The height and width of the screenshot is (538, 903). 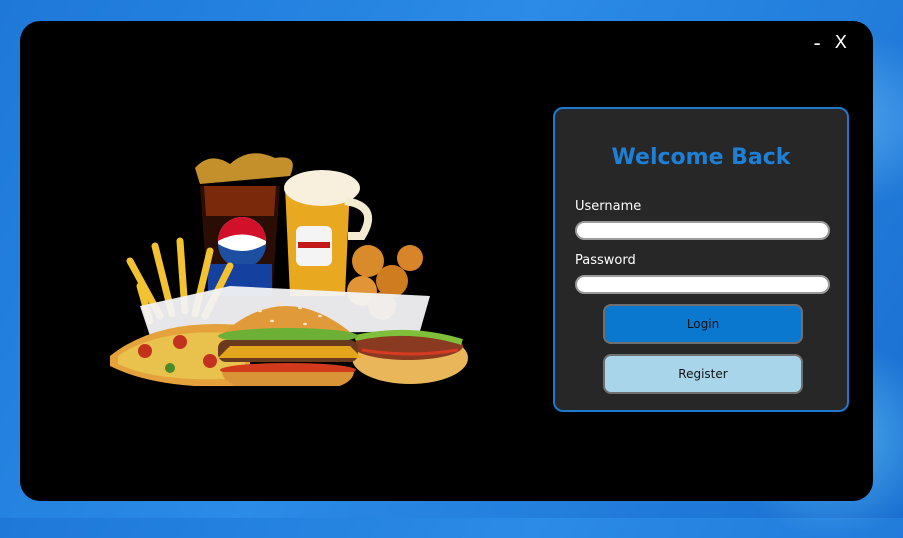 I want to click on register-button: Register, so click(x=703, y=374).